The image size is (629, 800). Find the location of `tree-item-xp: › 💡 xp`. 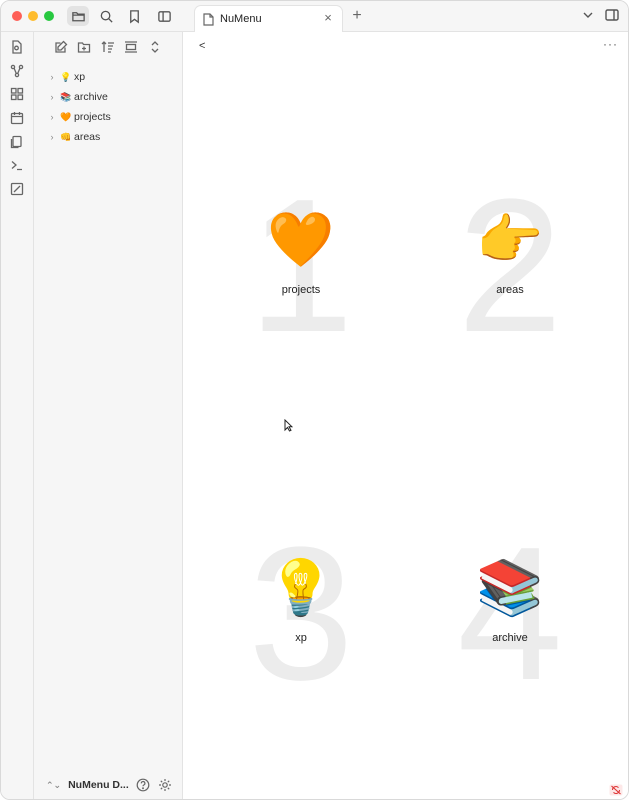

tree-item-xp: › 💡 xp is located at coordinates (111, 77).